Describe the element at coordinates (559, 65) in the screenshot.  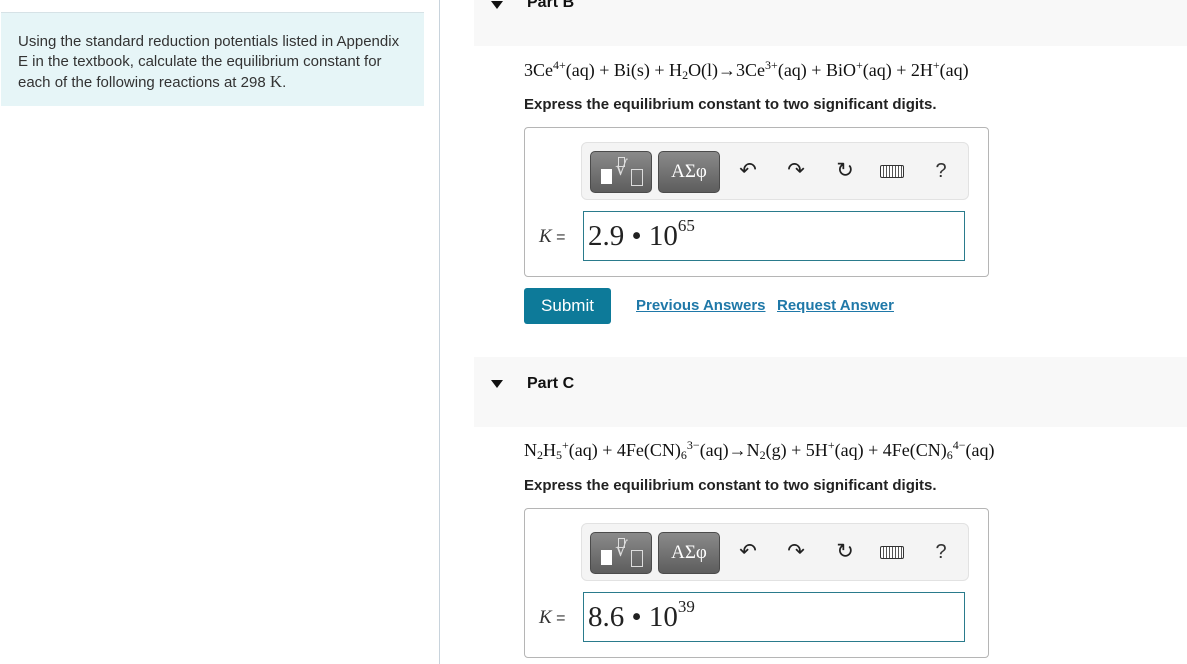
I see `equation-supscript: 4+` at that location.